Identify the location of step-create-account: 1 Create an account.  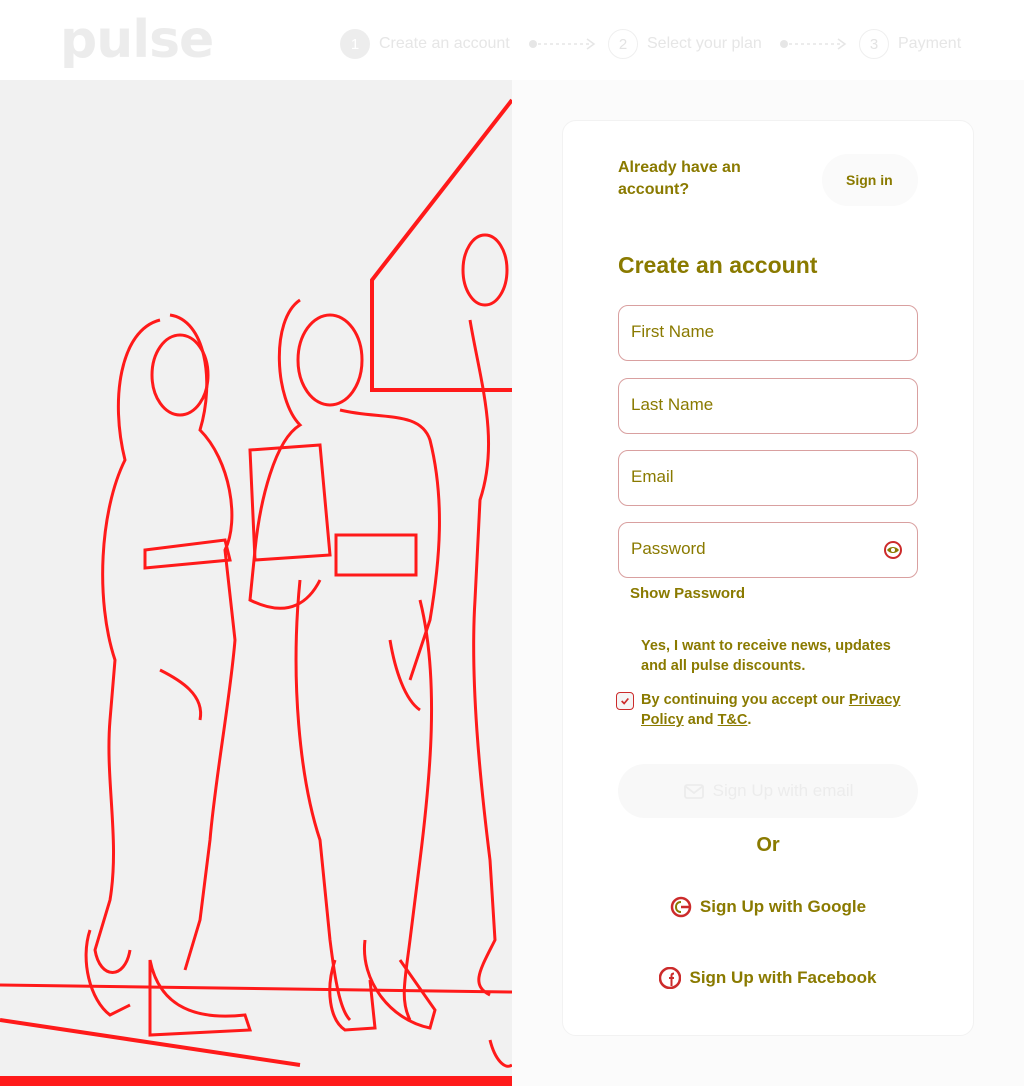
(425, 44).